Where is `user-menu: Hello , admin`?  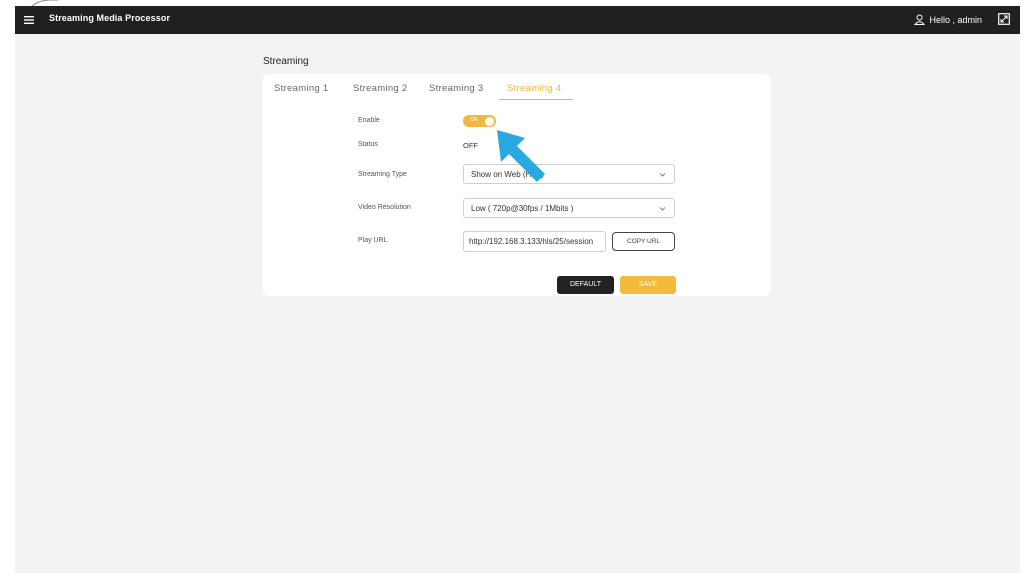
user-menu: Hello , admin is located at coordinates (948, 19).